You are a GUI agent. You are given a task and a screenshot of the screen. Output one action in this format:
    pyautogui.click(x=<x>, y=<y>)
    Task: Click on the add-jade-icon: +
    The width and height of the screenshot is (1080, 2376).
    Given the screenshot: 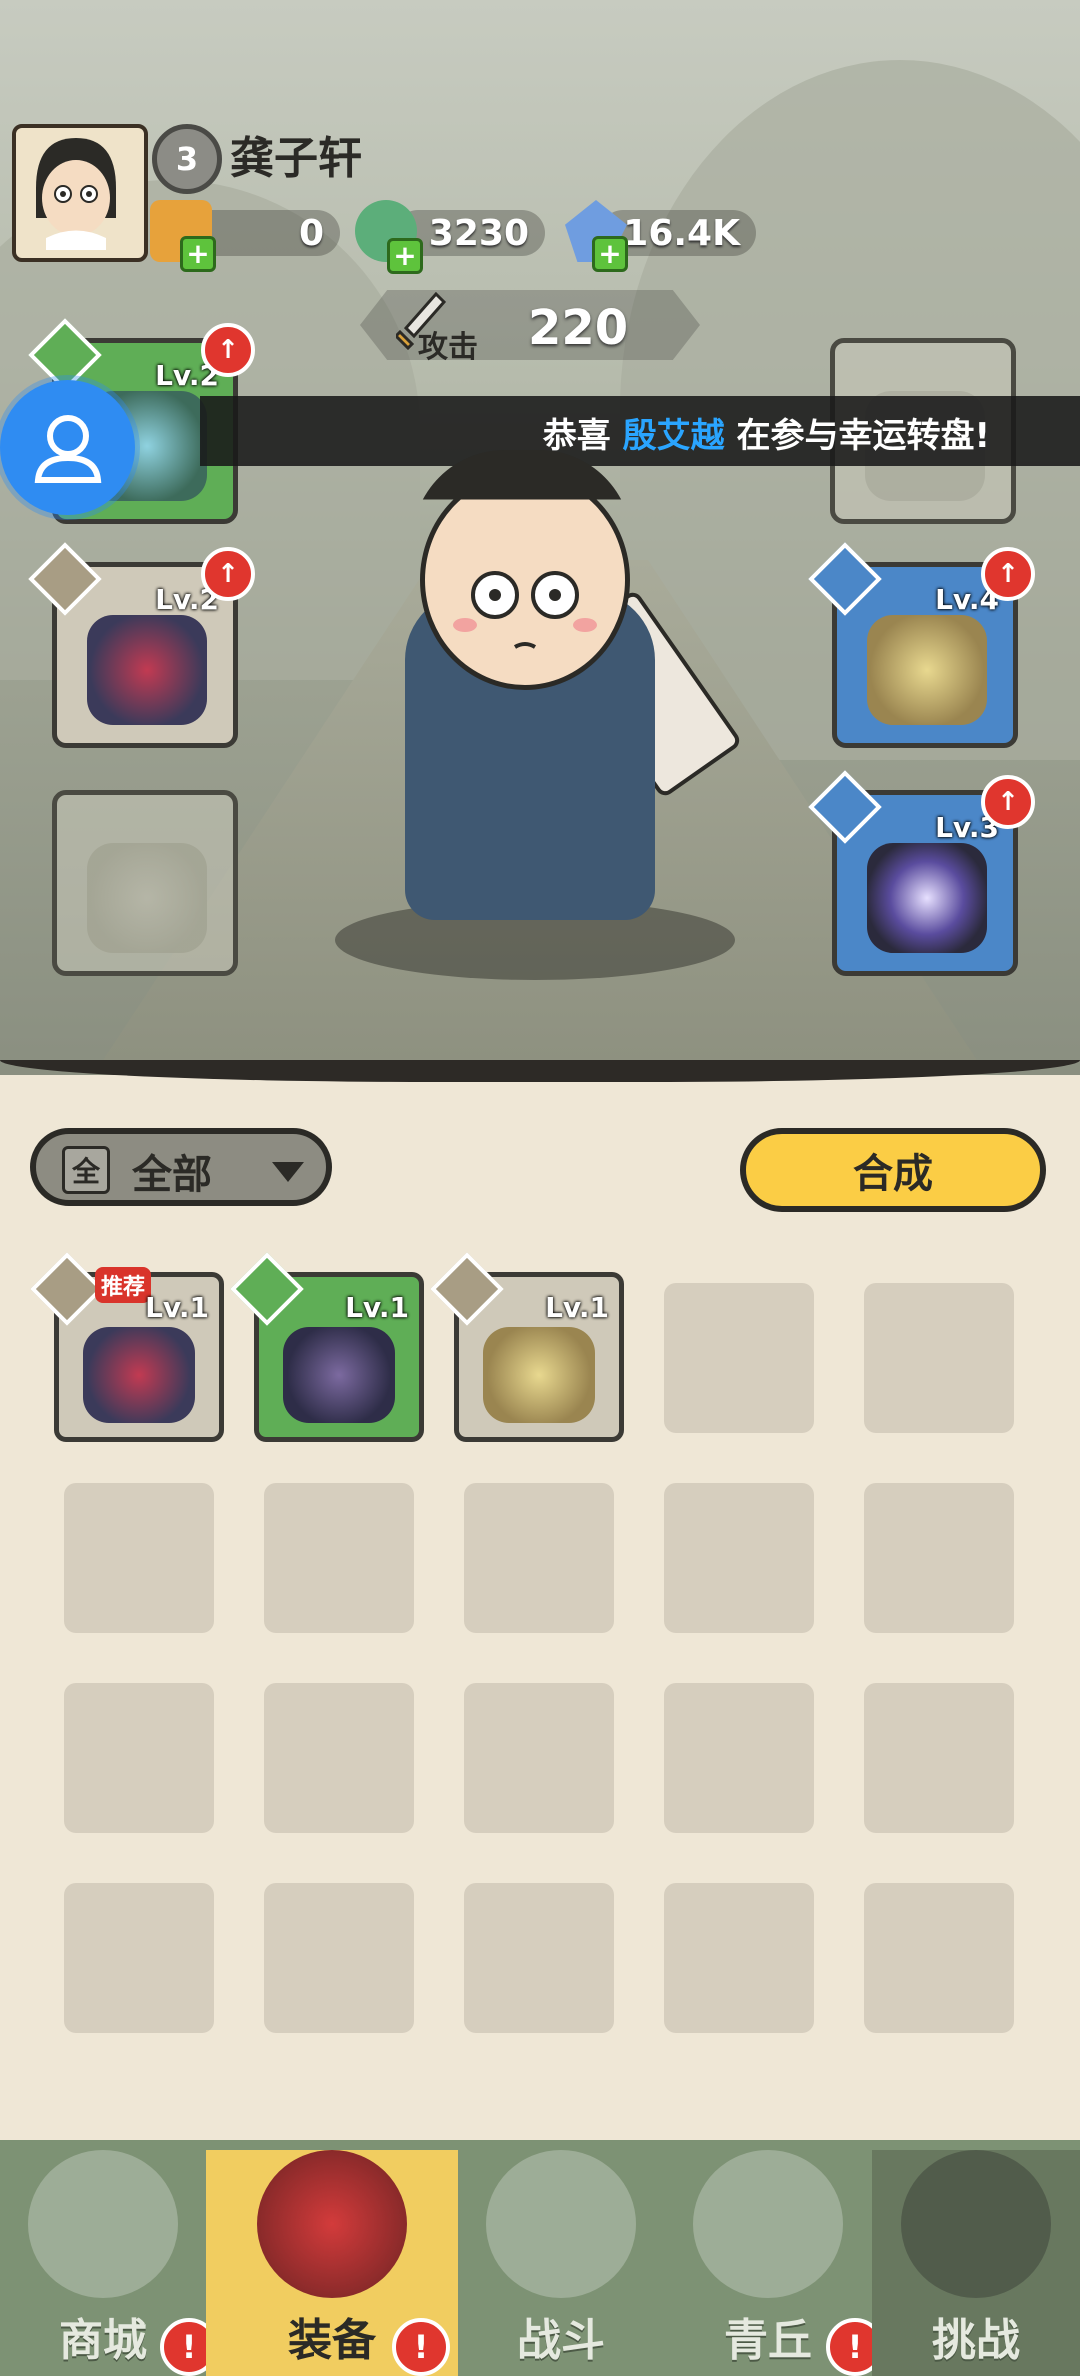 What is the action you would take?
    pyautogui.click(x=405, y=256)
    